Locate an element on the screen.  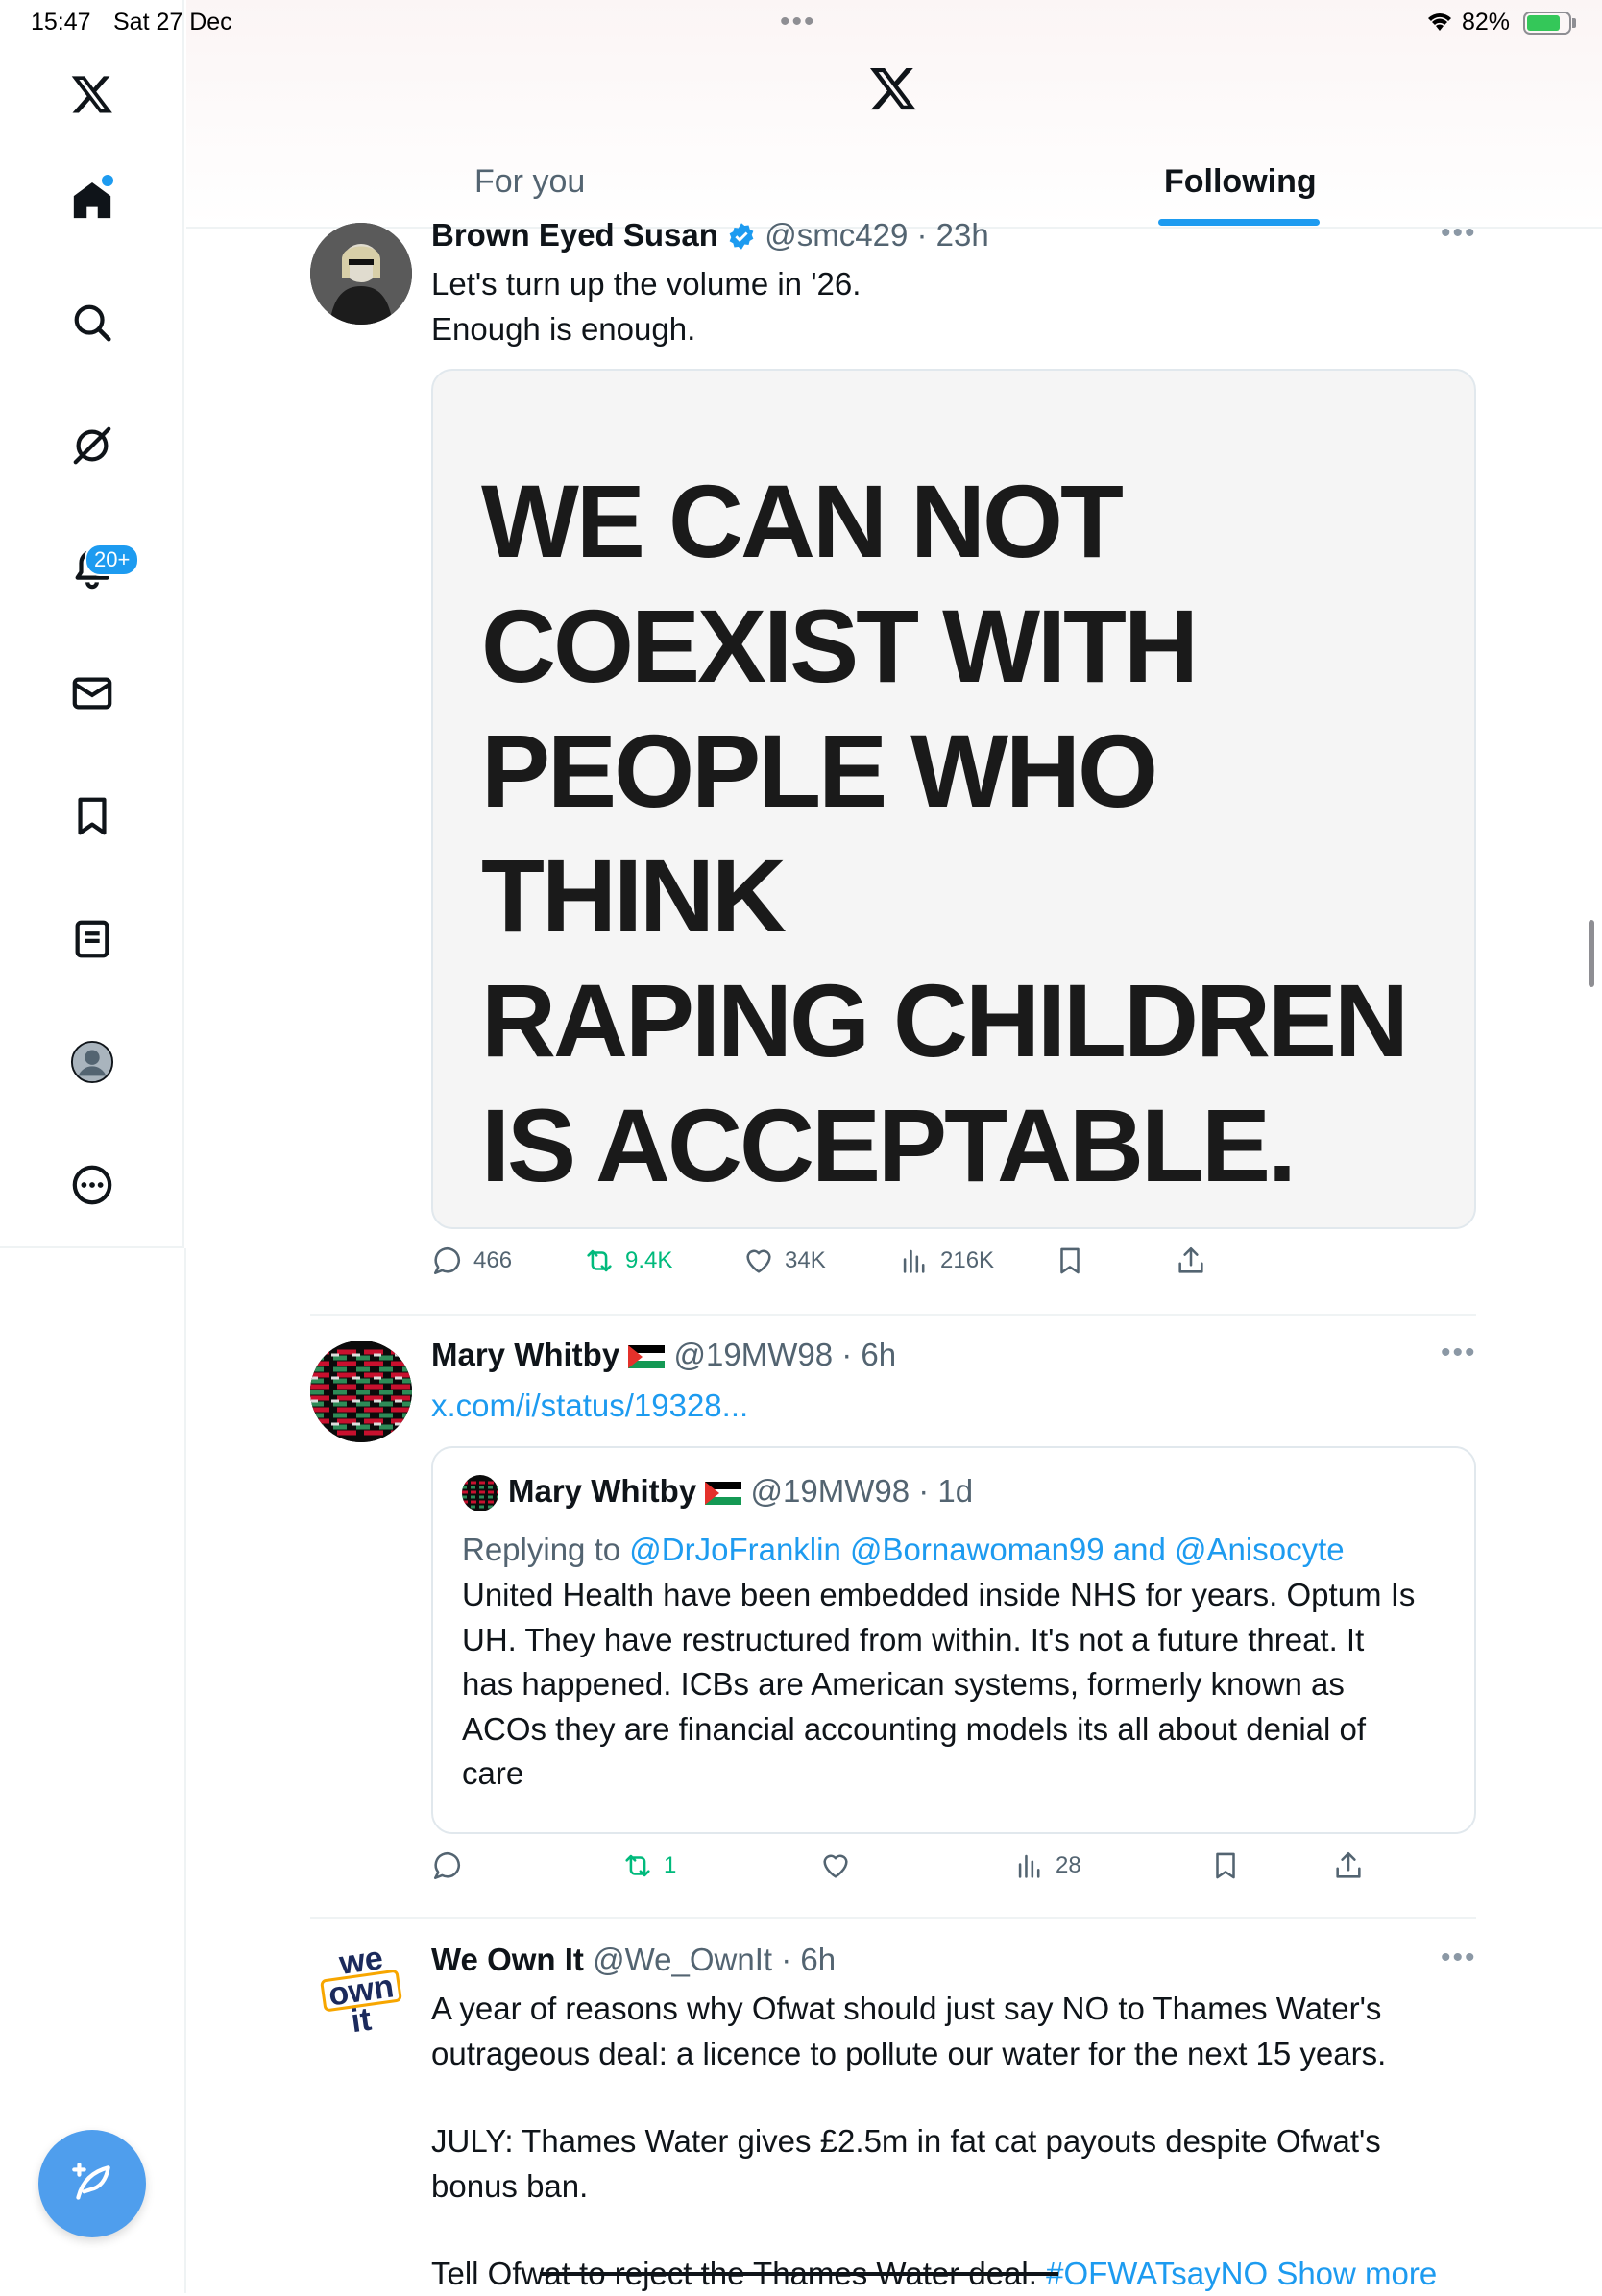
home-new-dot is located at coordinates (107, 181).